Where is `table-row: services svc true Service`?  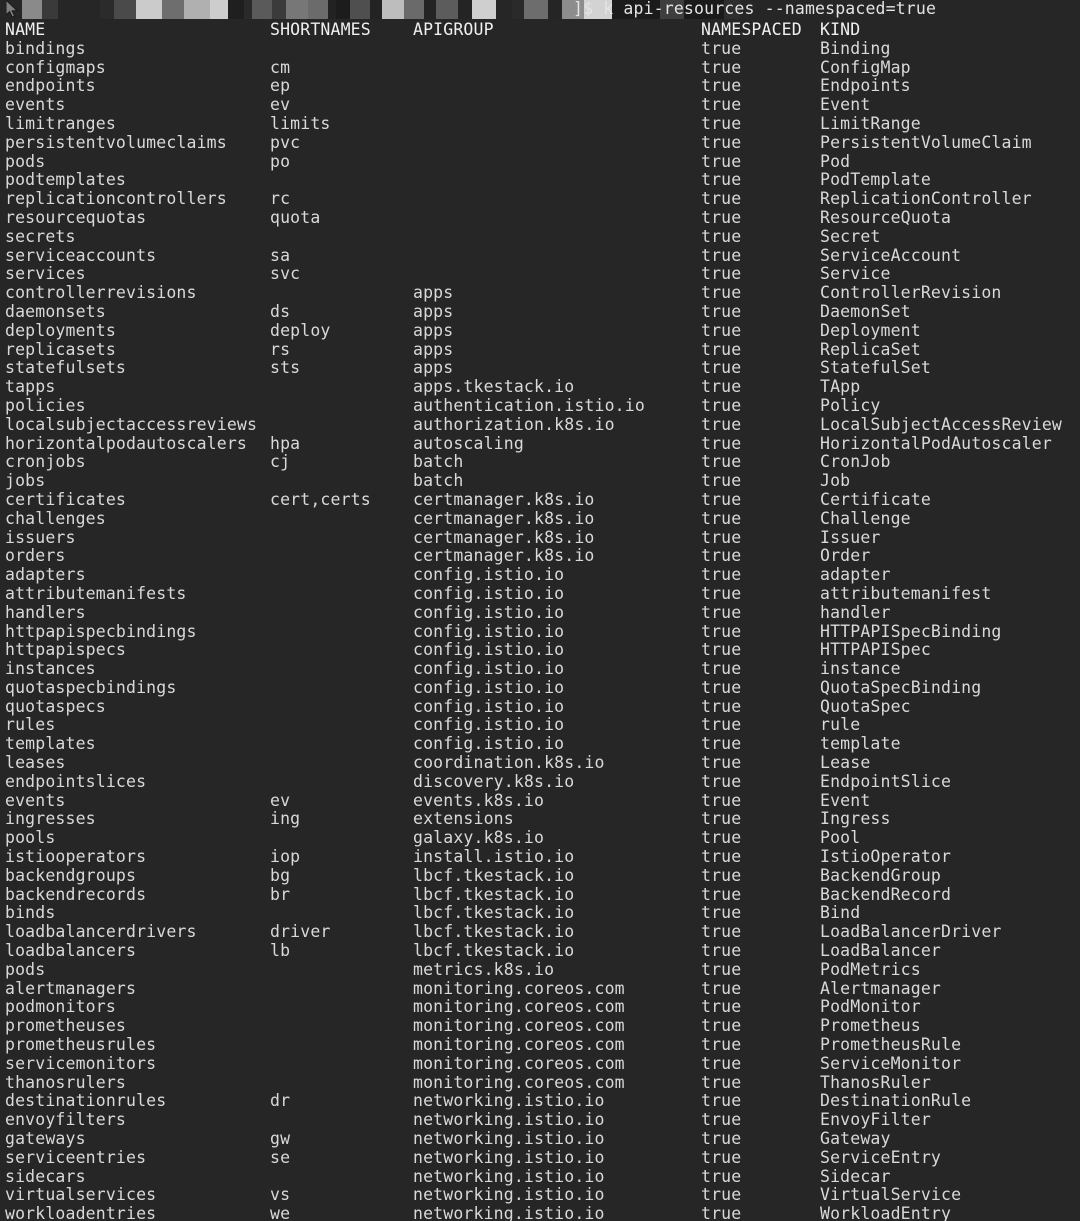
table-row: services svc true Service is located at coordinates (540, 274).